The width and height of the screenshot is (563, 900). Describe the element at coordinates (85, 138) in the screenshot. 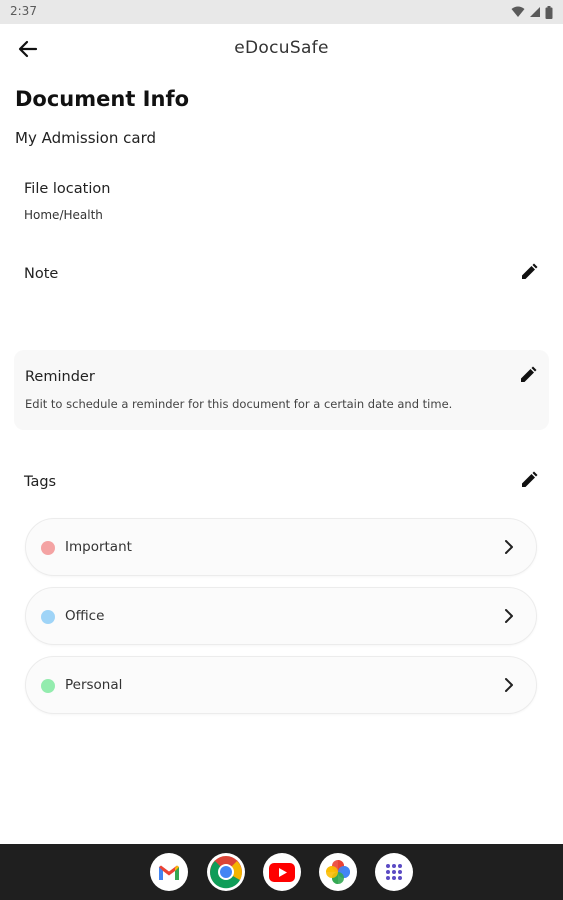

I see `document-name: My Admission card` at that location.